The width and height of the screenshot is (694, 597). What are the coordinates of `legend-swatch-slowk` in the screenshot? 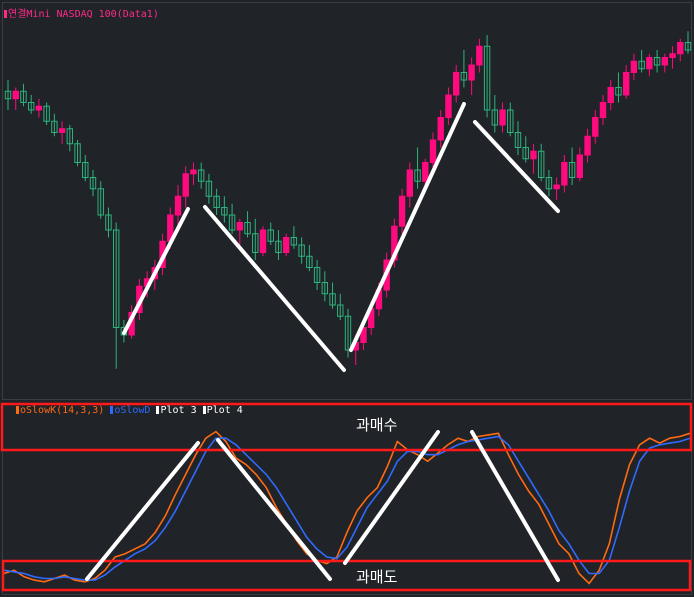 It's located at (17, 410).